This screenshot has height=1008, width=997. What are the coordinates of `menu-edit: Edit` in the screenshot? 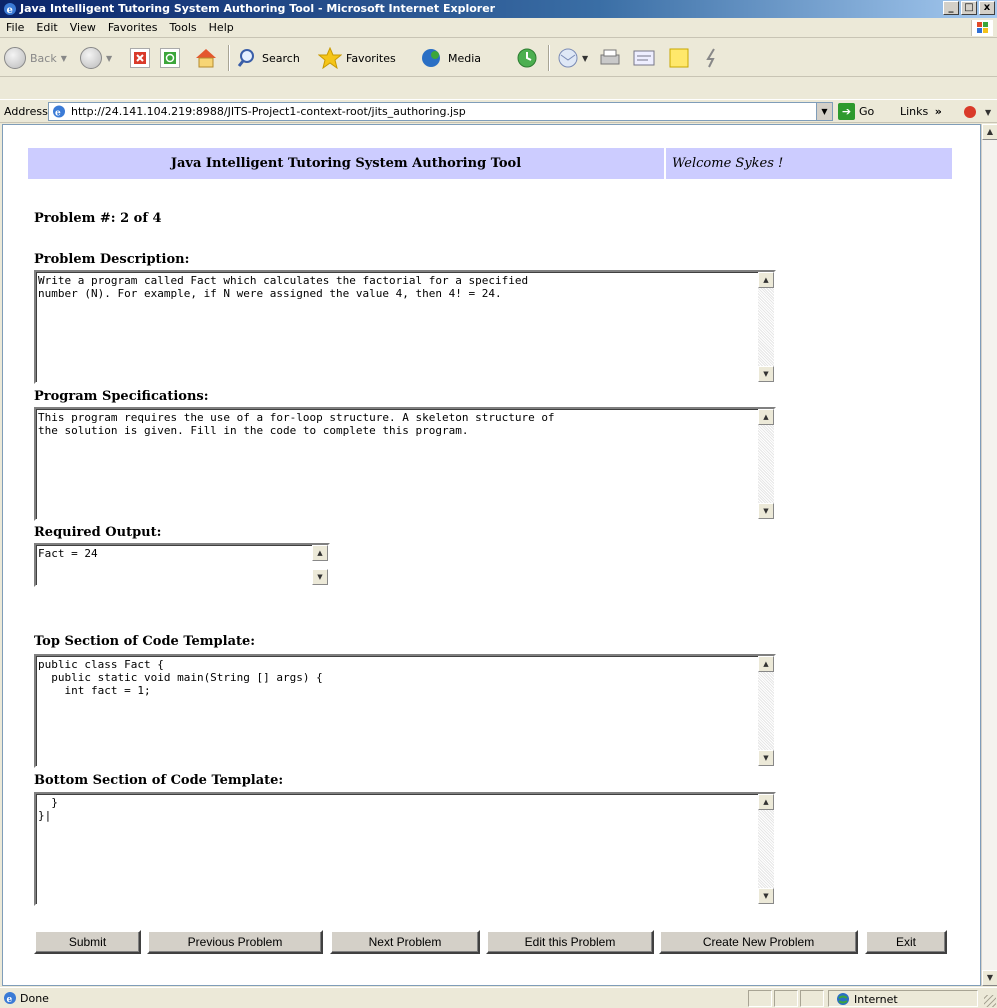 It's located at (46, 28).